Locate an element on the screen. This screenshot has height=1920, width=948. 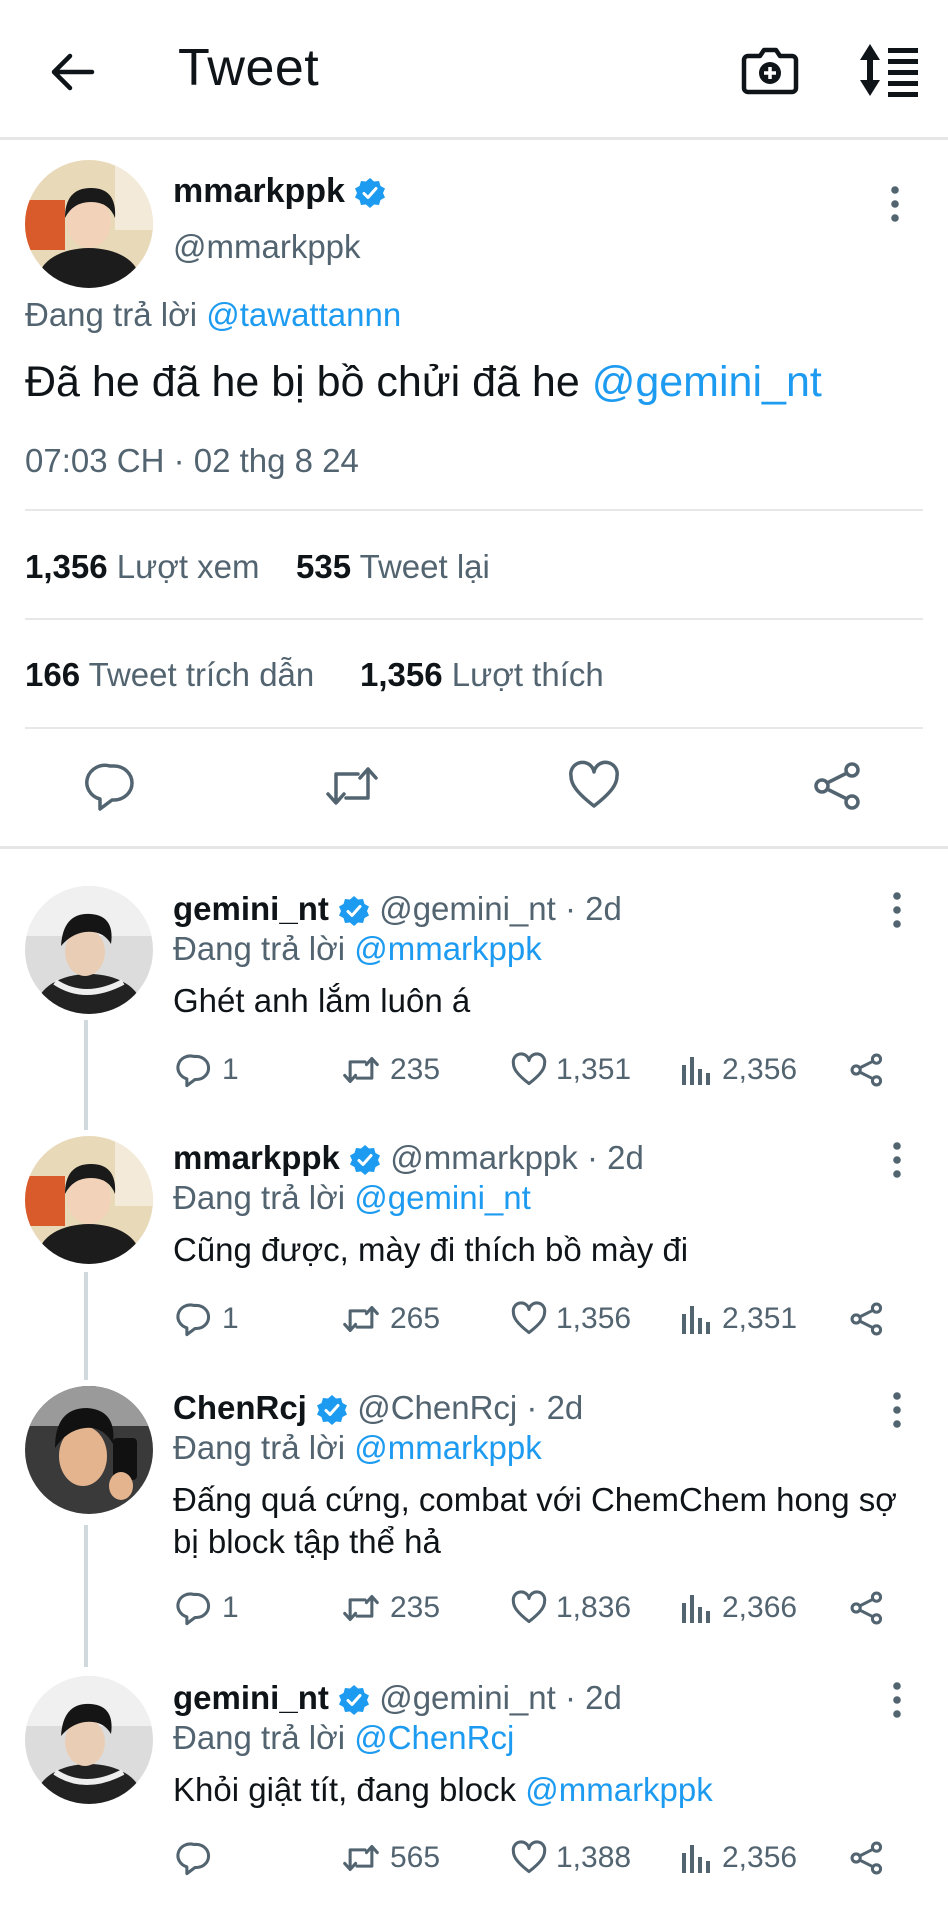
replying-to-link: @ChenRcj is located at coordinates (434, 1737).